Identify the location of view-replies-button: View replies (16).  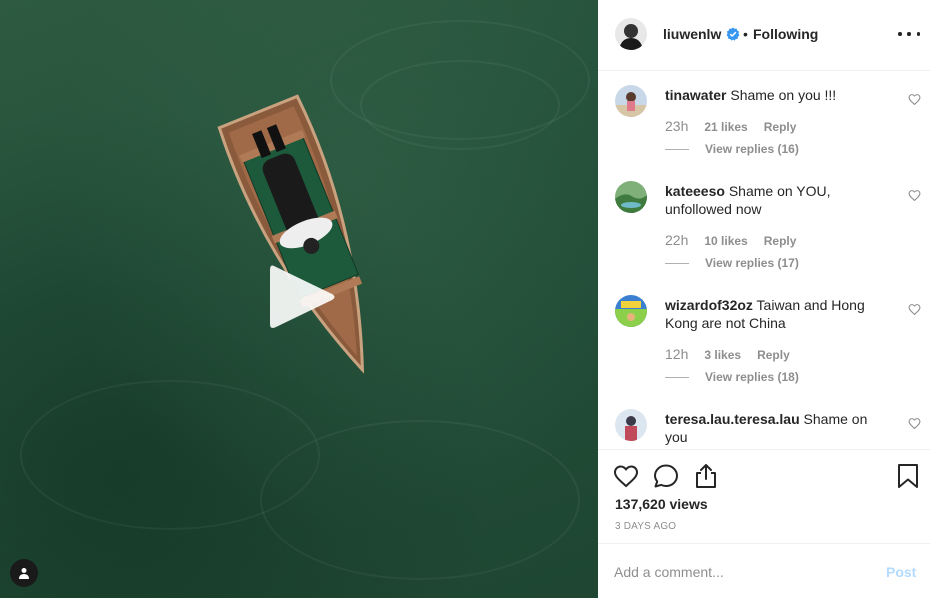
(732, 149).